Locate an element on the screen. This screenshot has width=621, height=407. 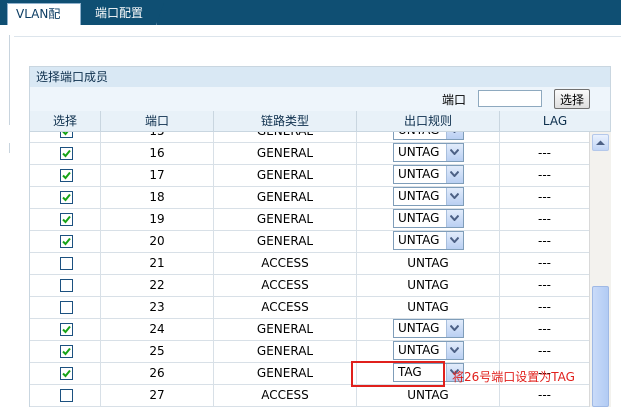
table-row: 17 GENERAL UNTAG --- is located at coordinates (309, 175).